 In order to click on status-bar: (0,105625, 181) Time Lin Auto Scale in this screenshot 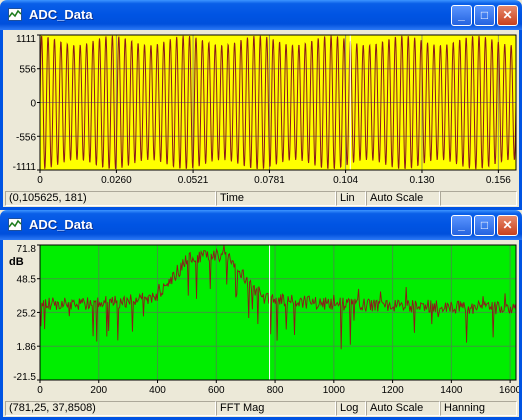, I will do `click(261, 198)`.